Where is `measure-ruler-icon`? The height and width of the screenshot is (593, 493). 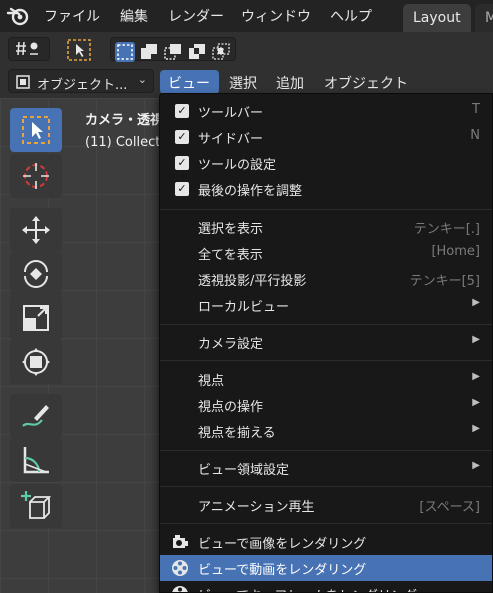
measure-ruler-icon is located at coordinates (36, 460).